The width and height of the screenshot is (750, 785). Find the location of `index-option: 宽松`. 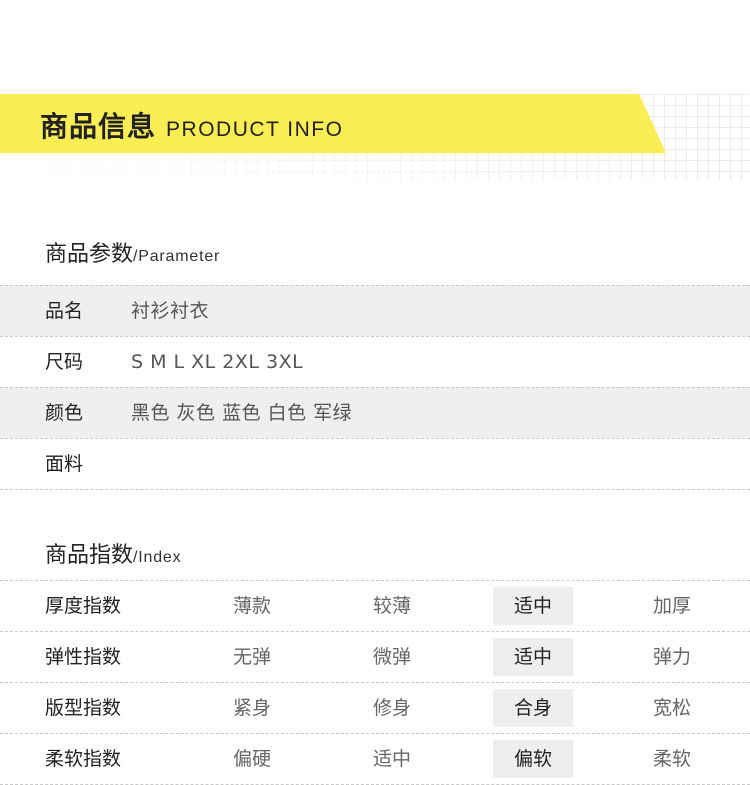

index-option: 宽松 is located at coordinates (671, 708).